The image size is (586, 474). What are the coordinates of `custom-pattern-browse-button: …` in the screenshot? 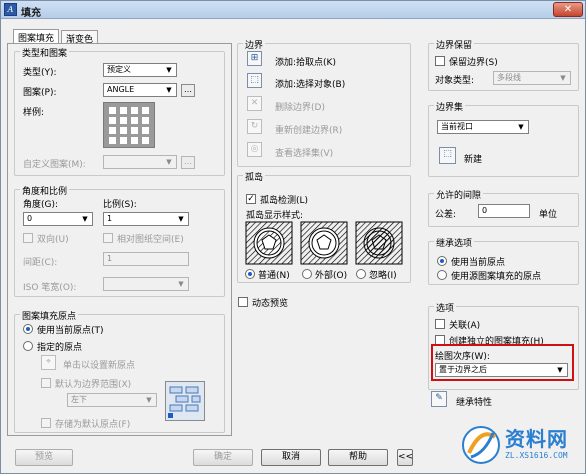 It's located at (188, 162).